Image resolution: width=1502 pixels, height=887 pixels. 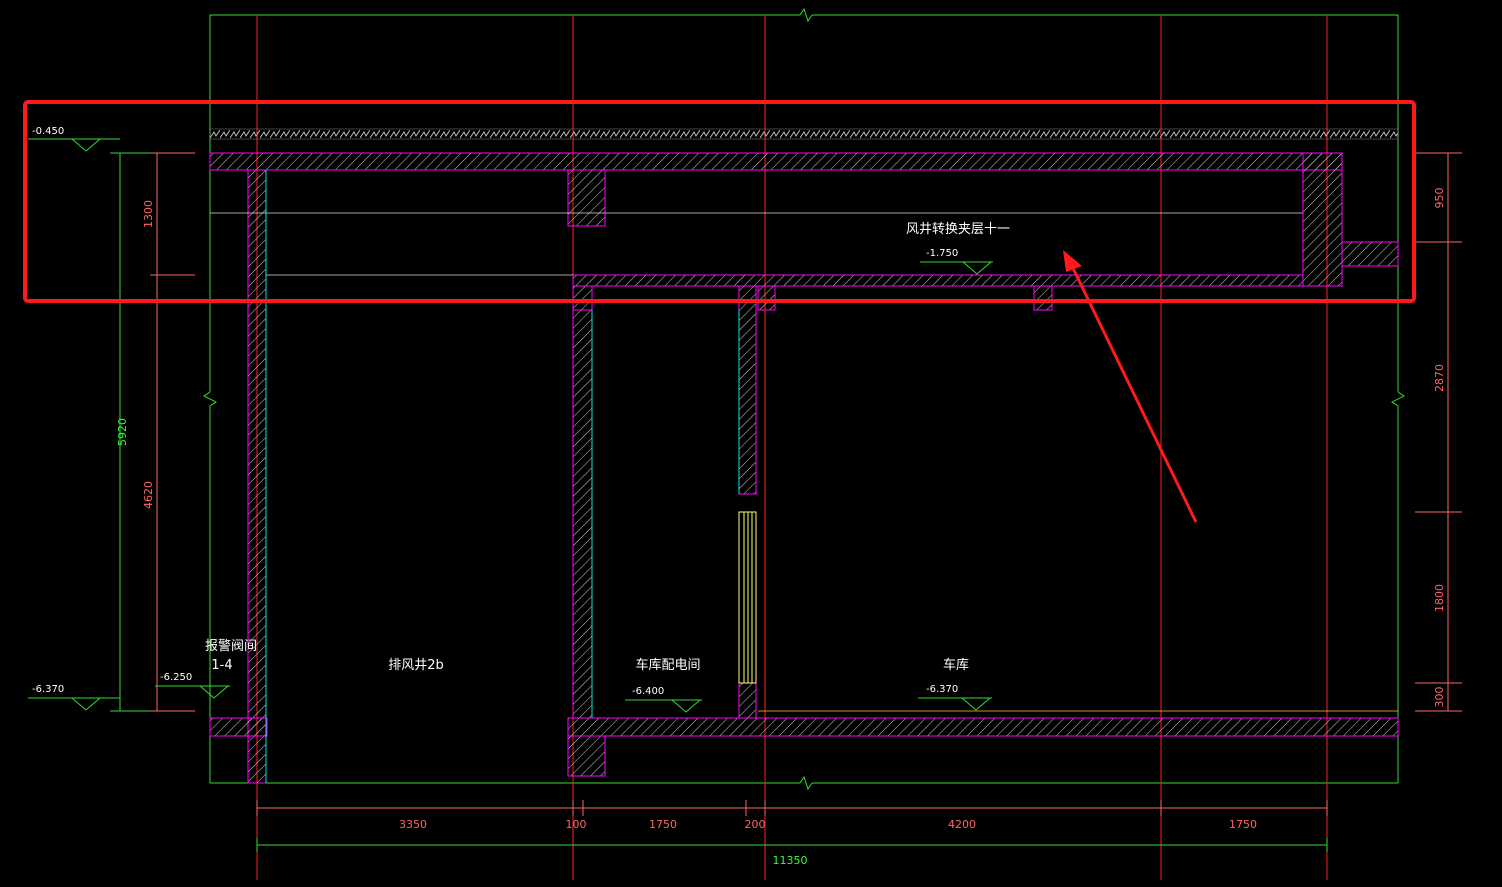 What do you see at coordinates (413, 824) in the screenshot?
I see `dim-bottom-1: 3350` at bounding box center [413, 824].